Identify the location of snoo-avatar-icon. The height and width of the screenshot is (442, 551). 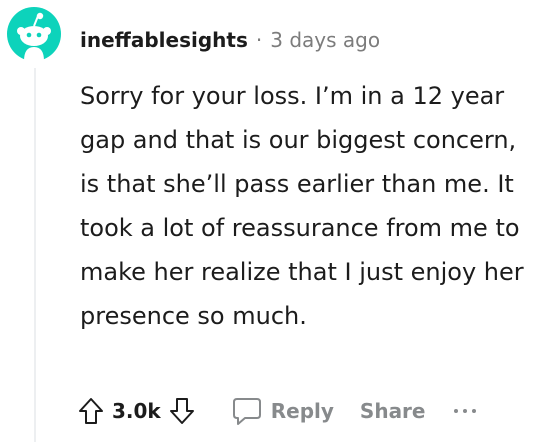
(34, 34).